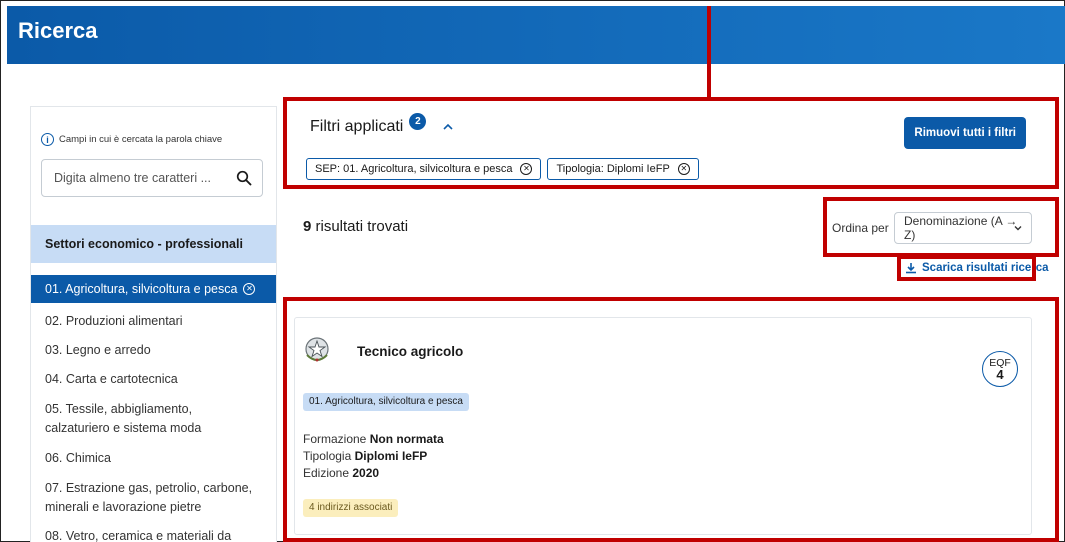 Image resolution: width=1065 pixels, height=542 pixels. What do you see at coordinates (58, 30) in the screenshot?
I see `page-title: Ricerca` at bounding box center [58, 30].